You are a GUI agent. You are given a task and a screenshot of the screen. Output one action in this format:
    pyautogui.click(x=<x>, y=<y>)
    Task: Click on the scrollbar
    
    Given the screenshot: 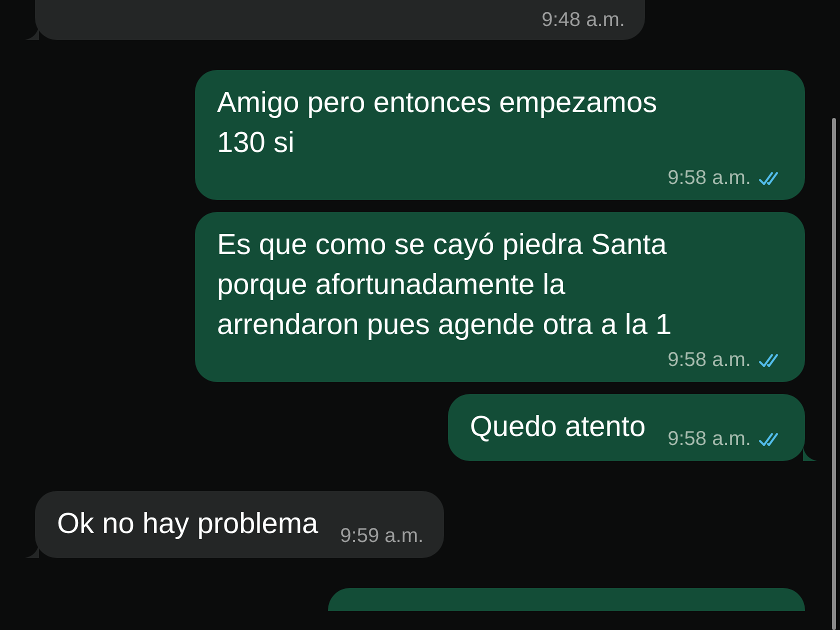 What is the action you would take?
    pyautogui.click(x=834, y=374)
    